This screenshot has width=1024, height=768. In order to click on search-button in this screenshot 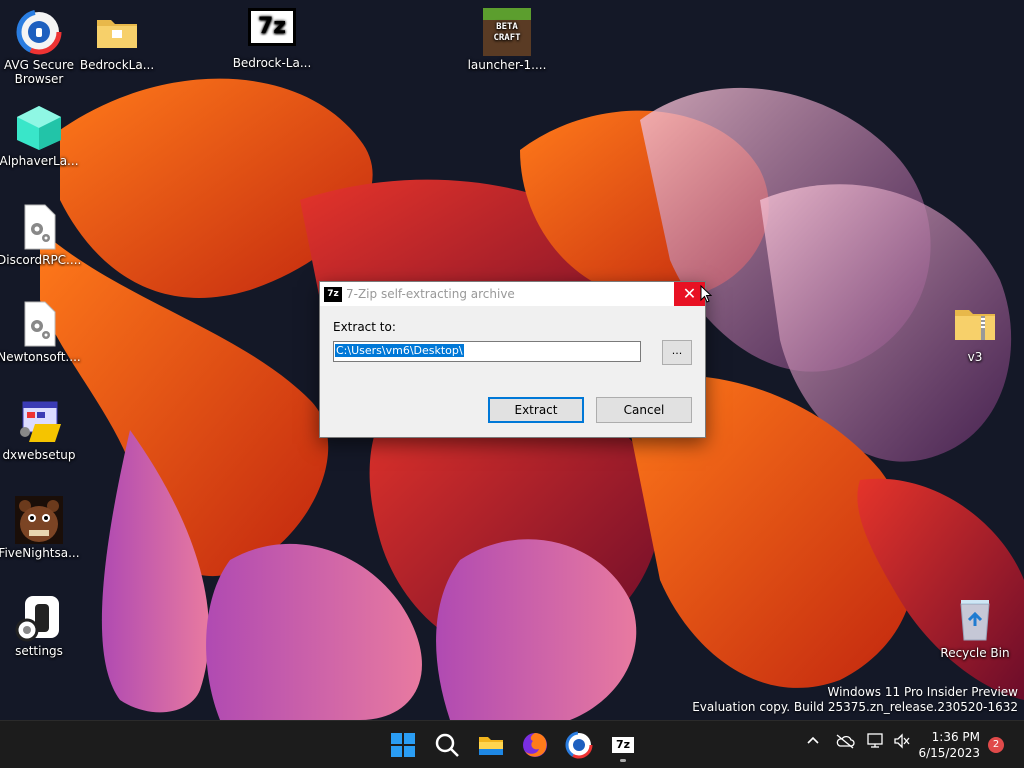, I will do `click(447, 745)`.